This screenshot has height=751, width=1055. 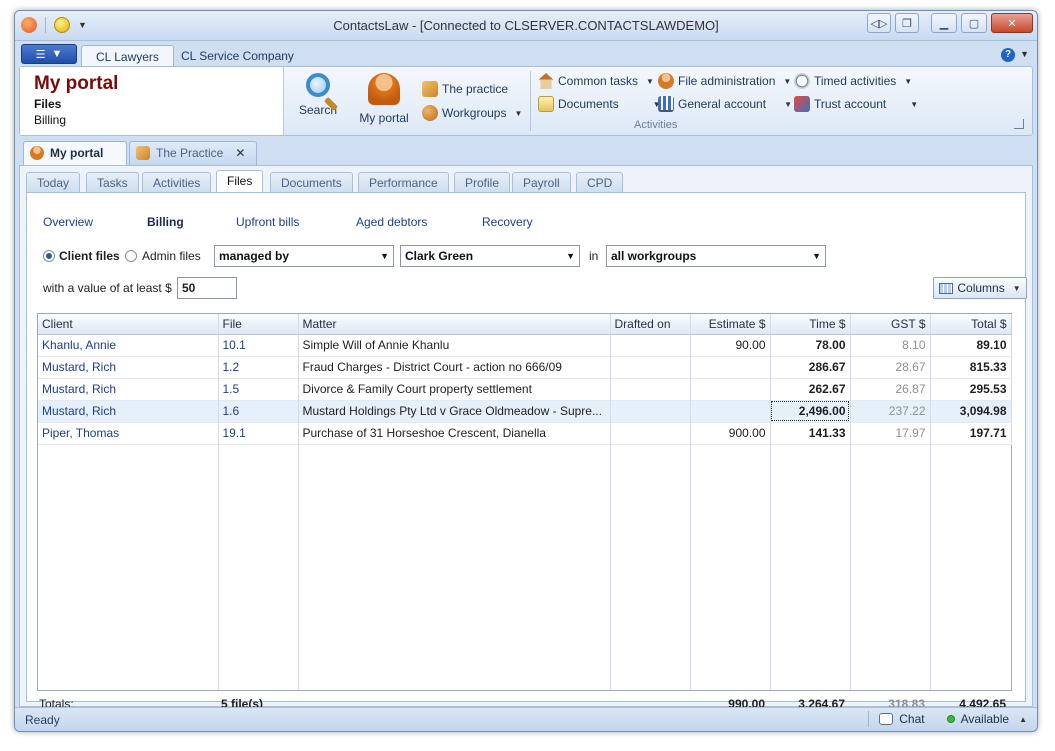 I want to click on house-icon, so click(x=546, y=81).